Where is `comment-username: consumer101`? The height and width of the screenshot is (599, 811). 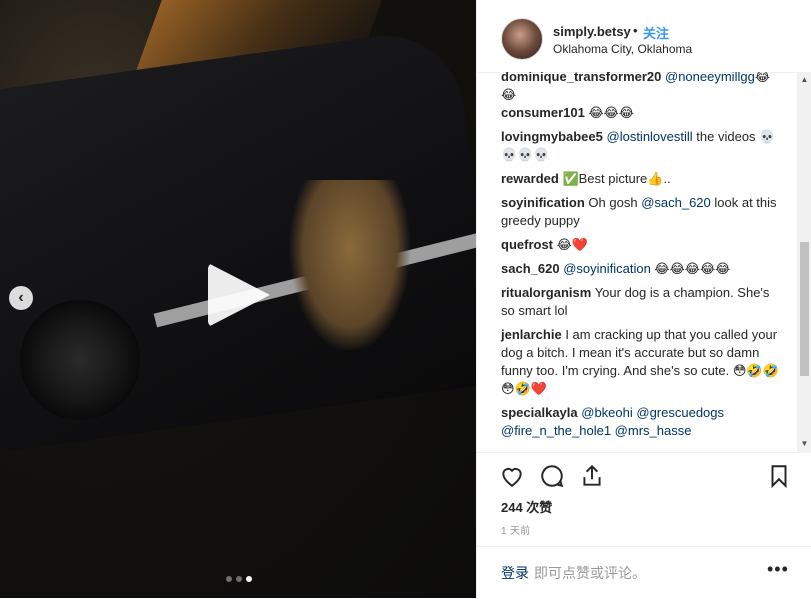
comment-username: consumer101 is located at coordinates (543, 112).